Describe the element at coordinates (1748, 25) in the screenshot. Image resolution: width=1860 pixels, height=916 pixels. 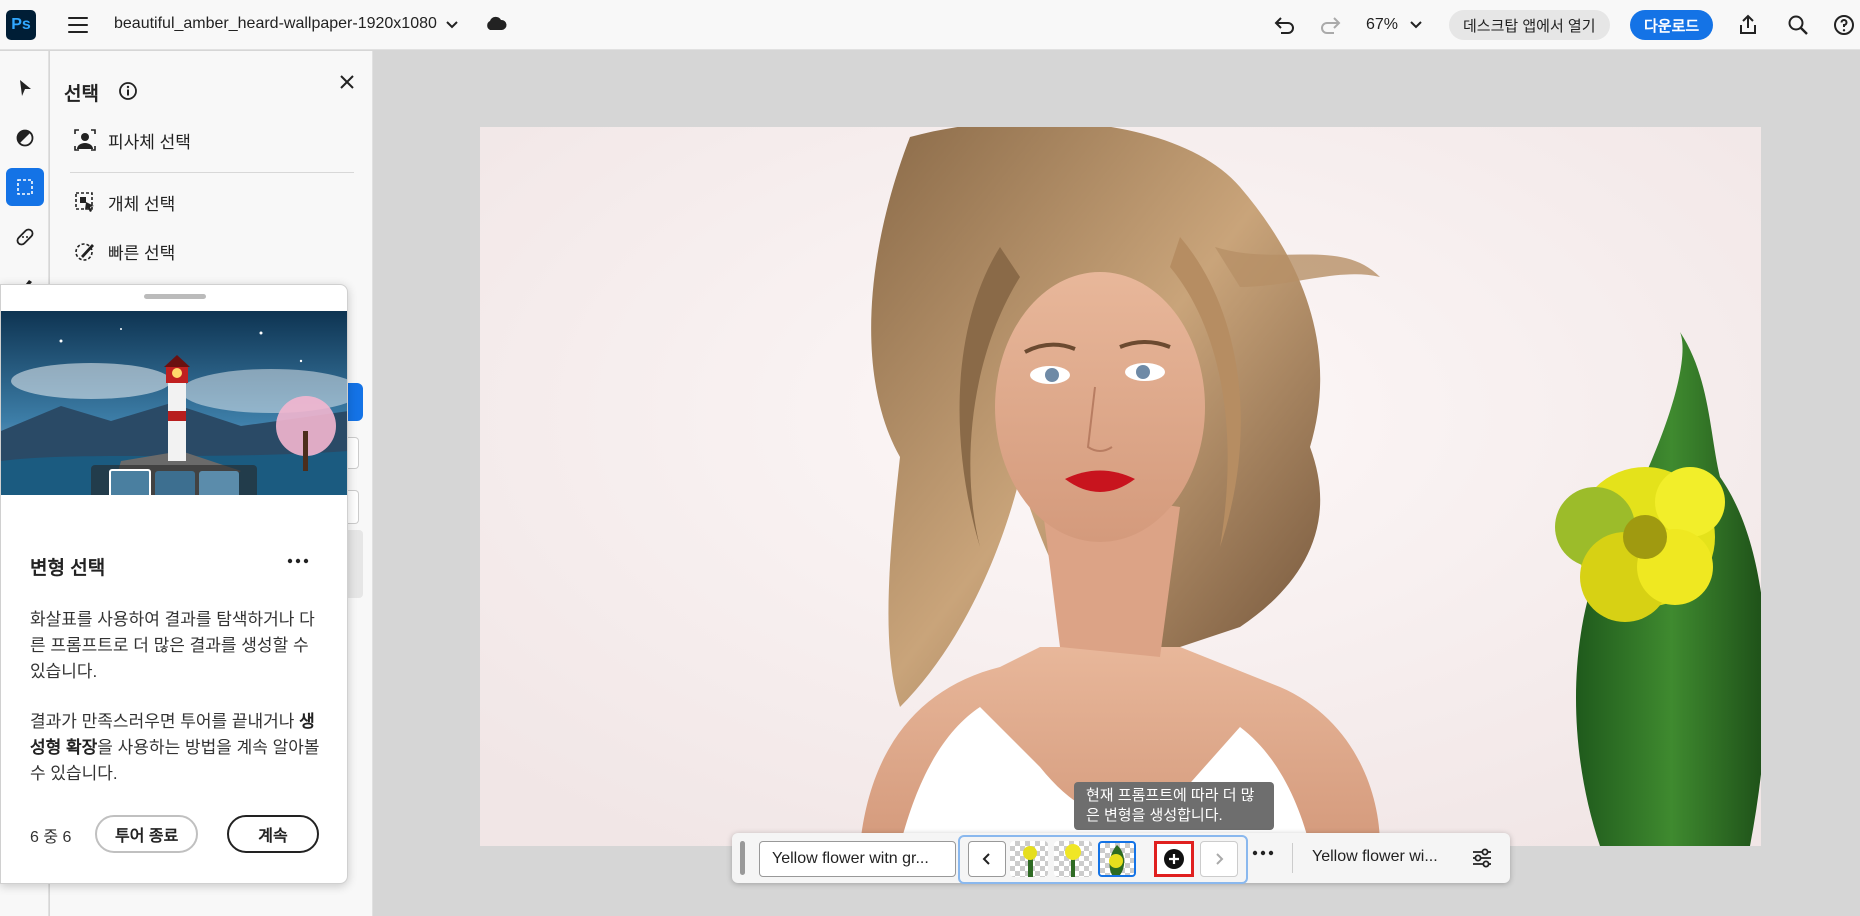
I see `share-icon` at that location.